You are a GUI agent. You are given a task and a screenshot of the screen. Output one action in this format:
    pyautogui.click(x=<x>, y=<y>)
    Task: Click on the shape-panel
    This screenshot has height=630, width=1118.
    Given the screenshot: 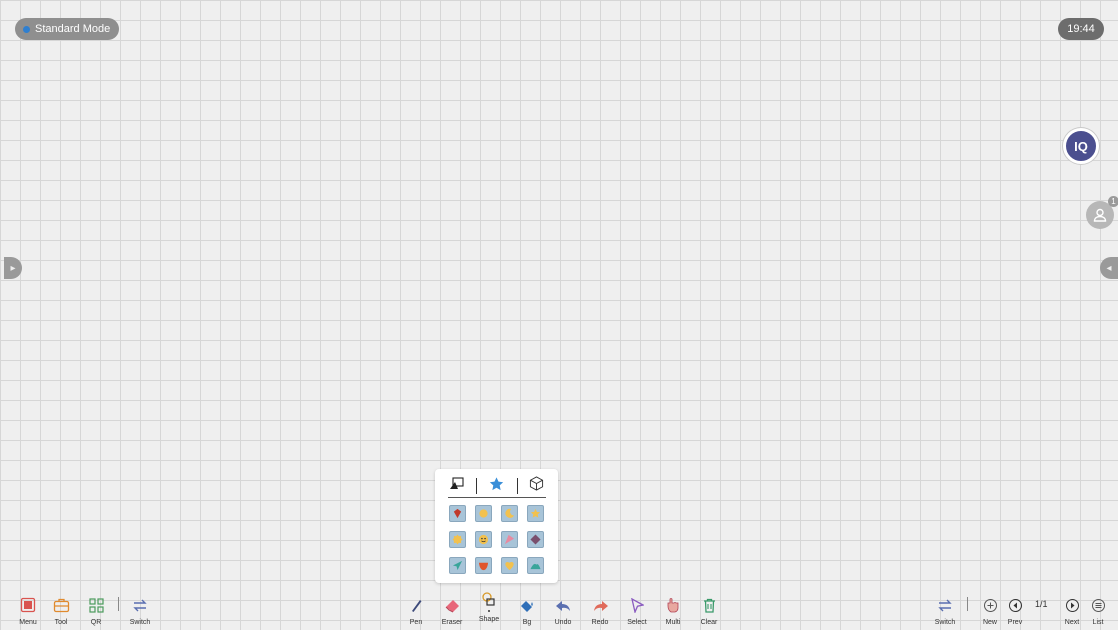 What is the action you would take?
    pyautogui.click(x=496, y=526)
    